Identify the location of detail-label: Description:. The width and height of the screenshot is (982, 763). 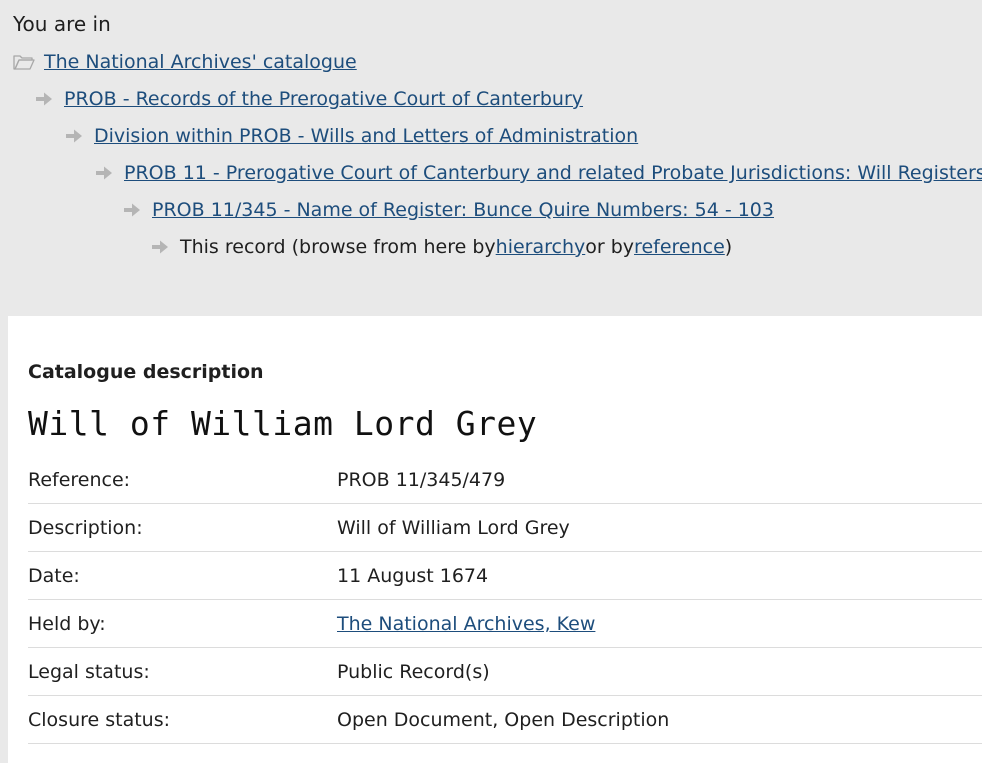
(85, 528).